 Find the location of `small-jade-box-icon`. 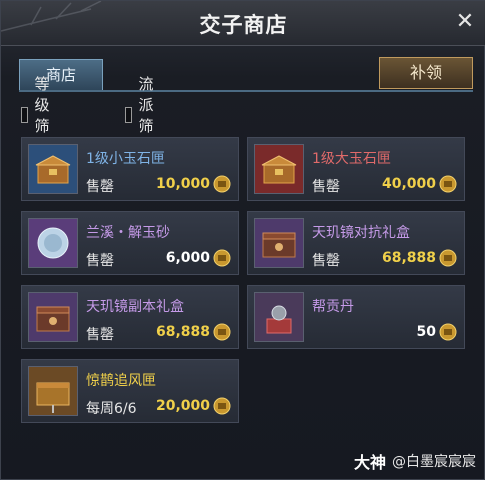

small-jade-box-icon is located at coordinates (53, 169).